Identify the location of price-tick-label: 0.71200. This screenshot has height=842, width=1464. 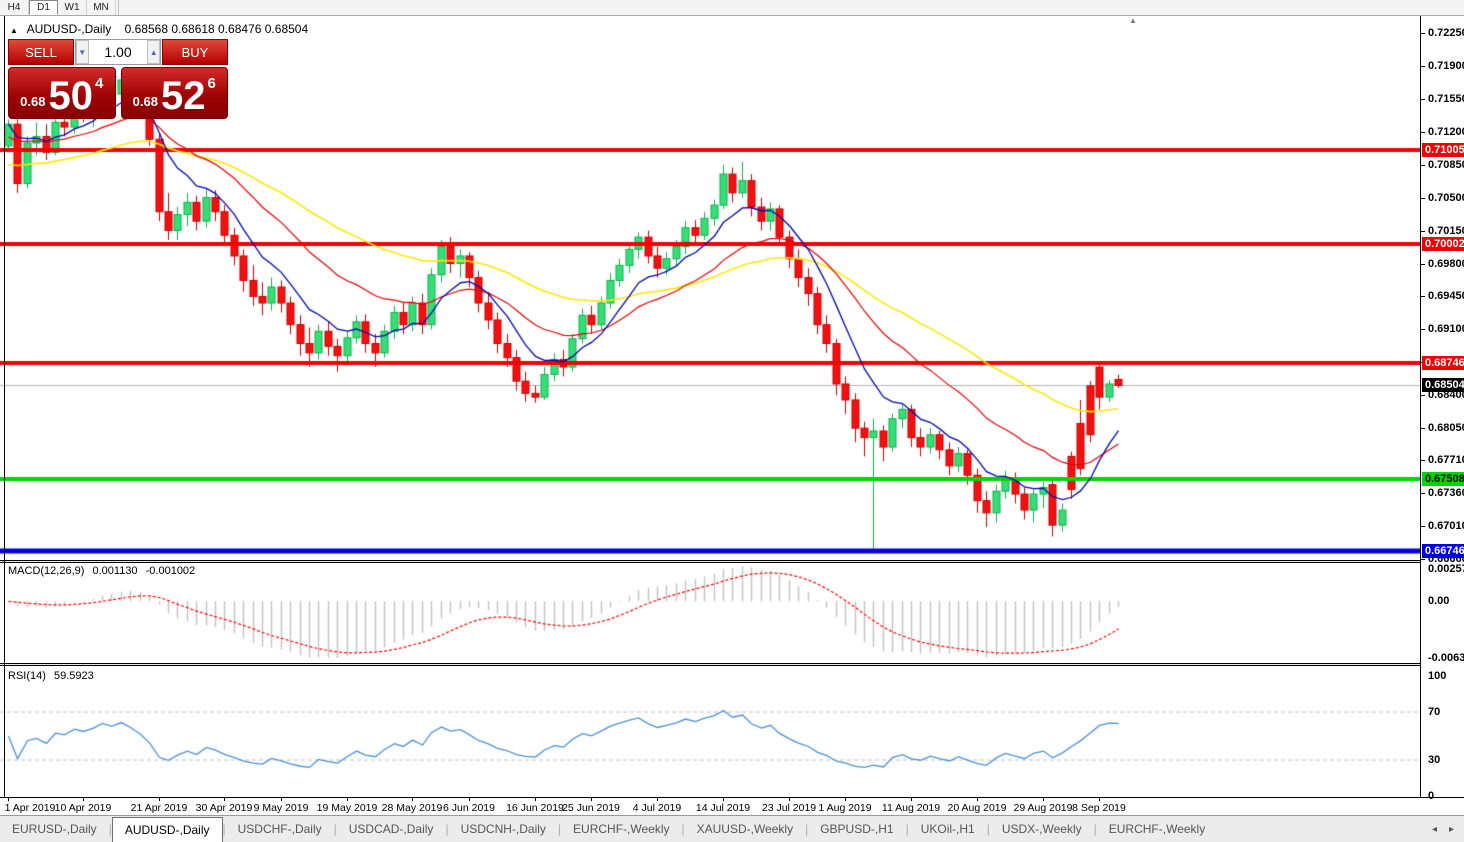
(1446, 132).